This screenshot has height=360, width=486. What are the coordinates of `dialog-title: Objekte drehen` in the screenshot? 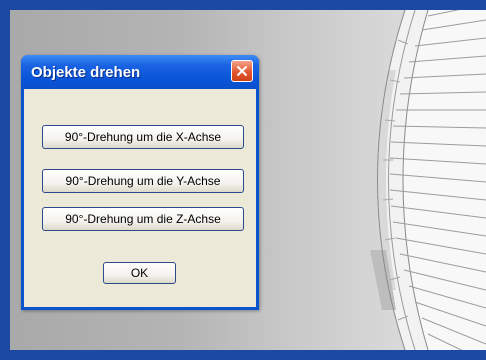 It's located at (86, 72).